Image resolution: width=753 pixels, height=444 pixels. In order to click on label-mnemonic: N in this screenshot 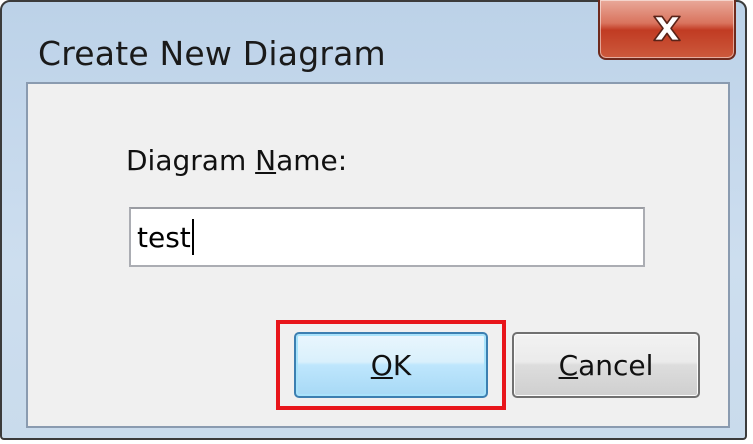, I will do `click(266, 160)`.